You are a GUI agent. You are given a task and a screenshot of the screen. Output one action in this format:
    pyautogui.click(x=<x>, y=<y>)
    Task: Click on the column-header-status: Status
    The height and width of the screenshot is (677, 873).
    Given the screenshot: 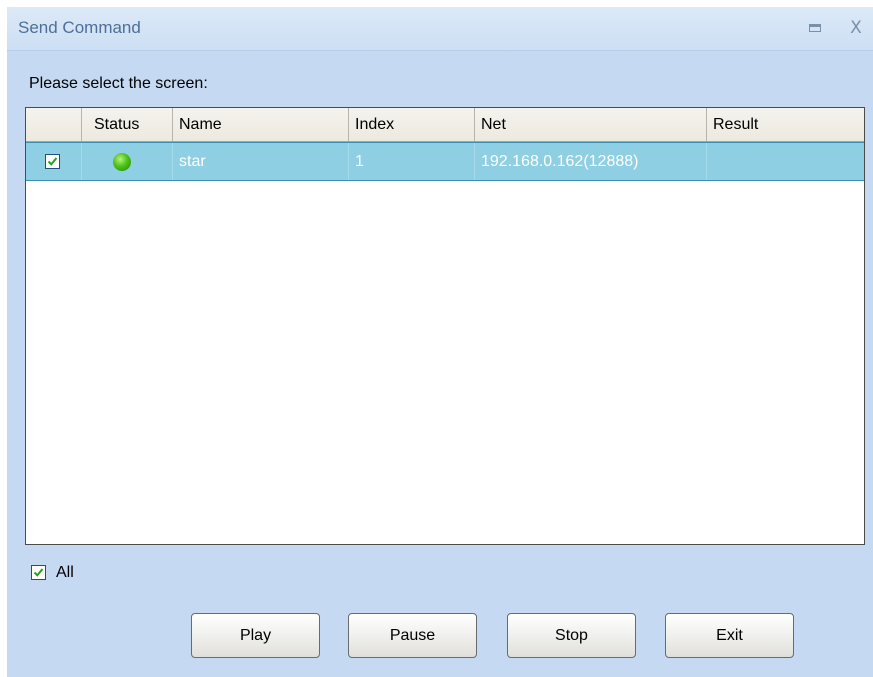 What is the action you would take?
    pyautogui.click(x=127, y=124)
    